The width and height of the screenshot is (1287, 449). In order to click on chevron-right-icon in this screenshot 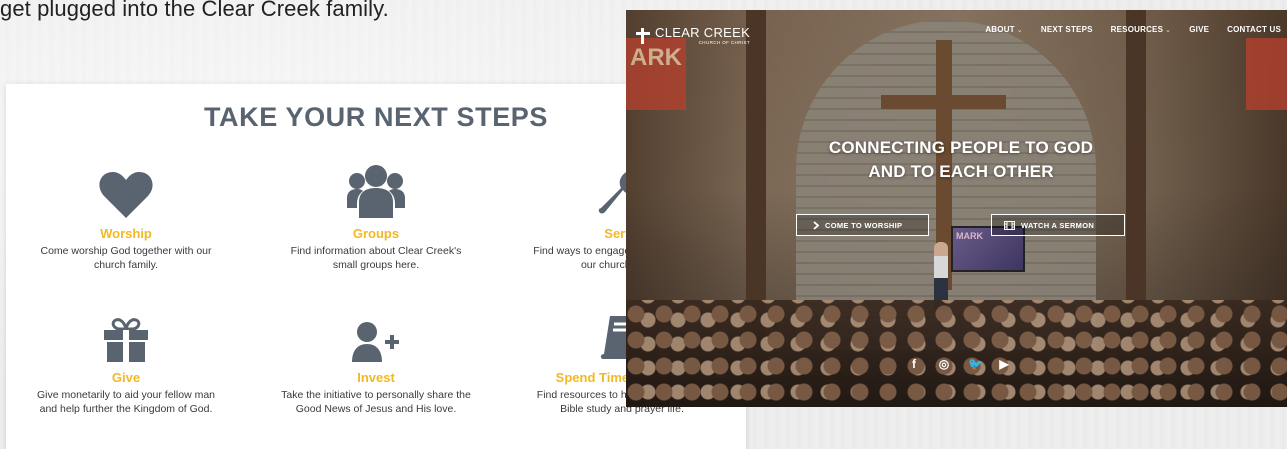, I will do `click(816, 225)`.